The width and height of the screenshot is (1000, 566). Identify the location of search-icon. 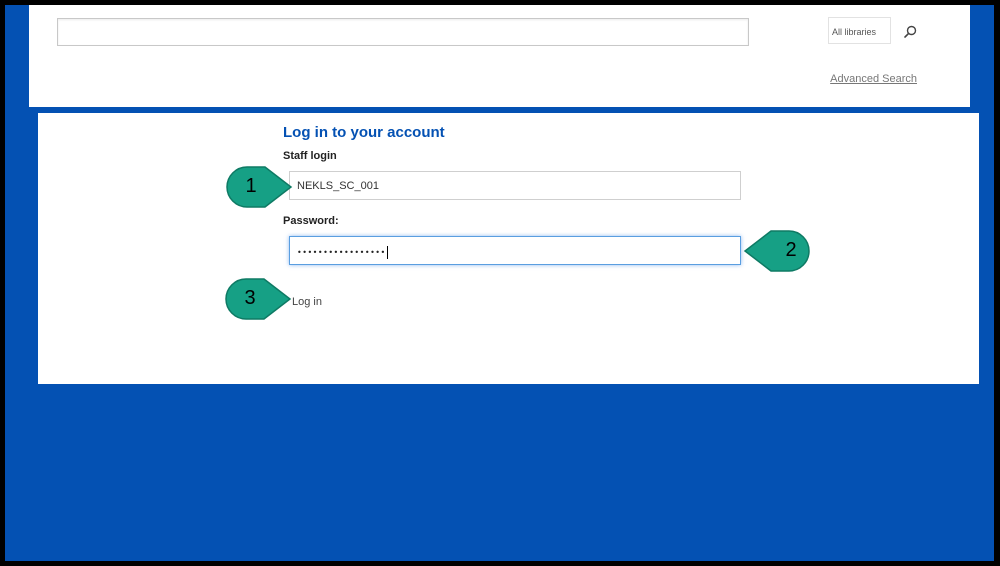
(910, 31).